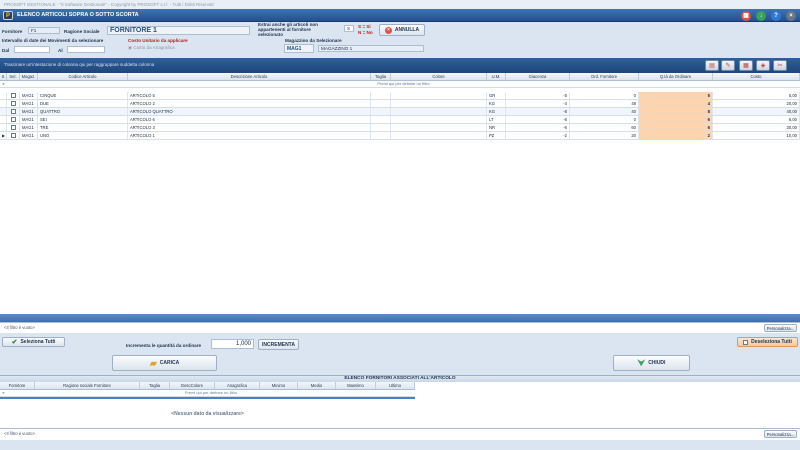 The height and width of the screenshot is (450, 800). What do you see at coordinates (728, 65) in the screenshot?
I see `export-icon: ✎` at bounding box center [728, 65].